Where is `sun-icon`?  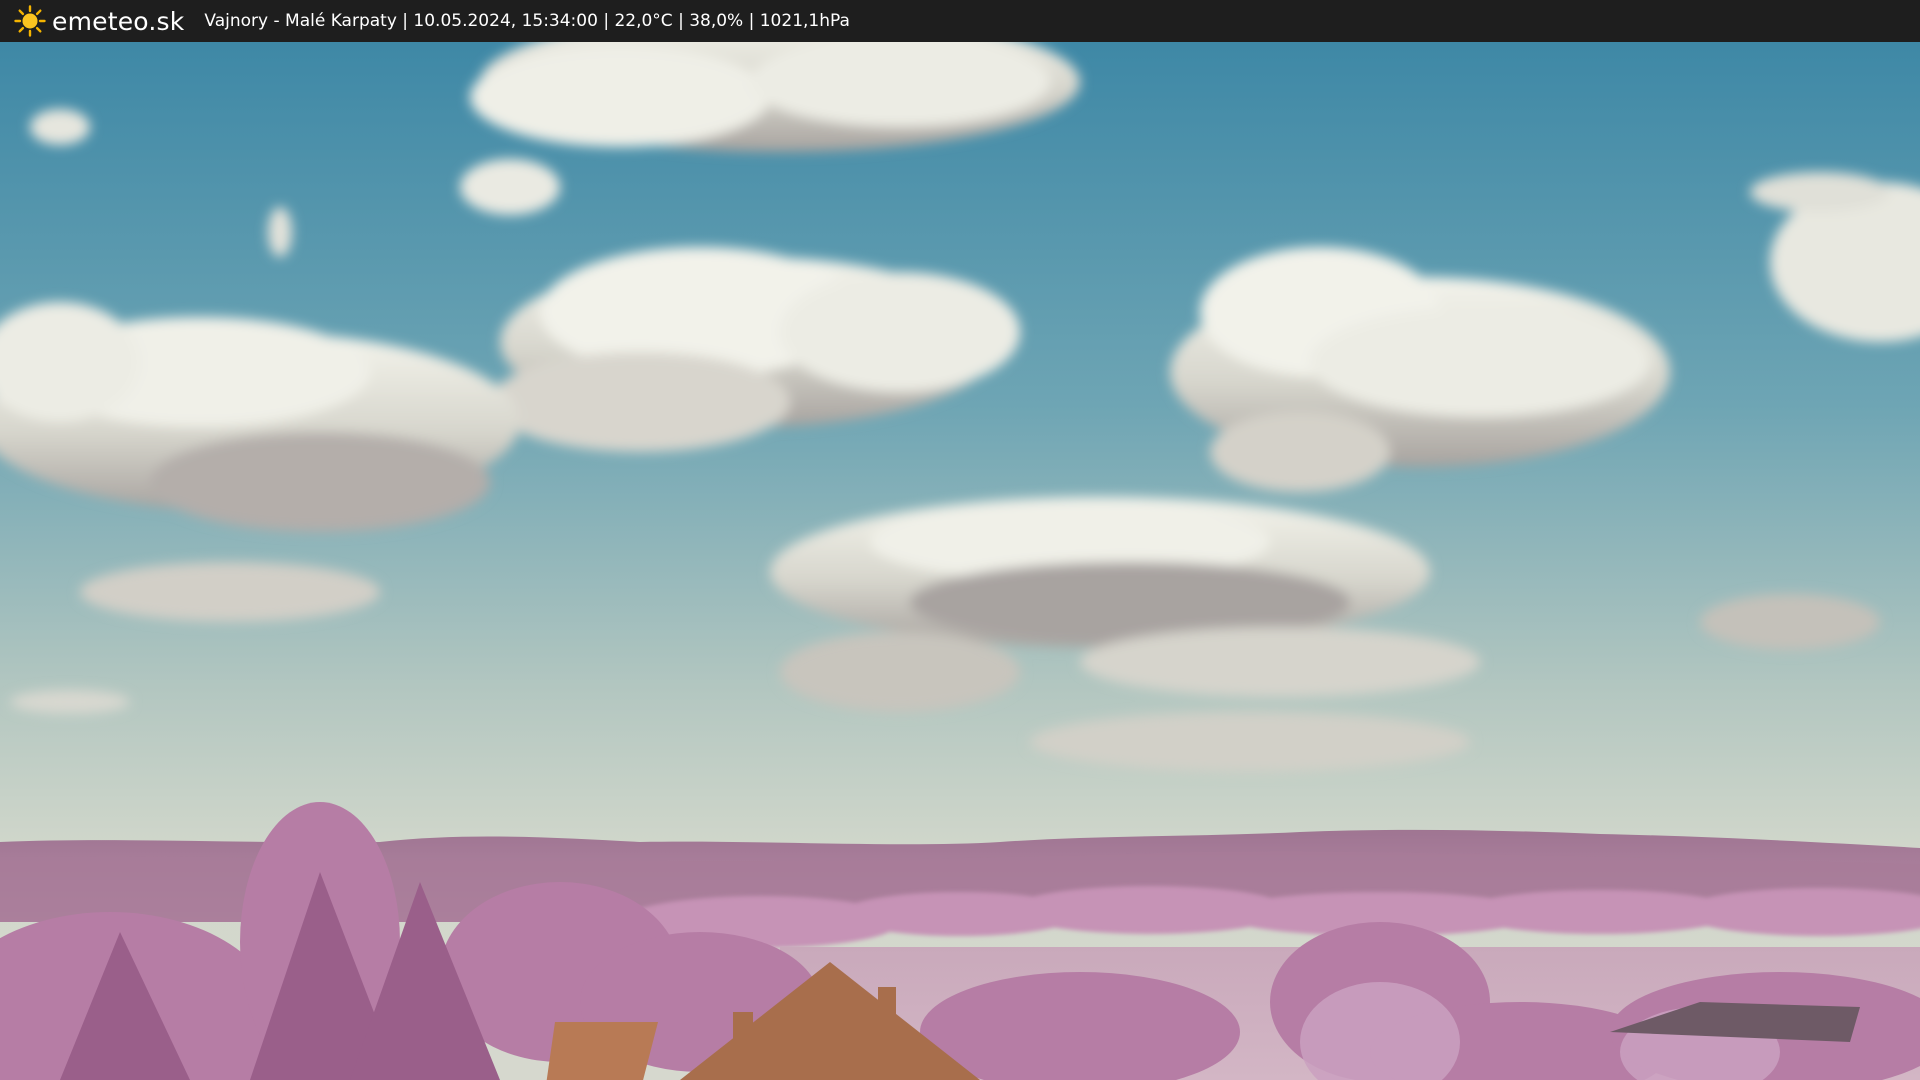 sun-icon is located at coordinates (30, 21).